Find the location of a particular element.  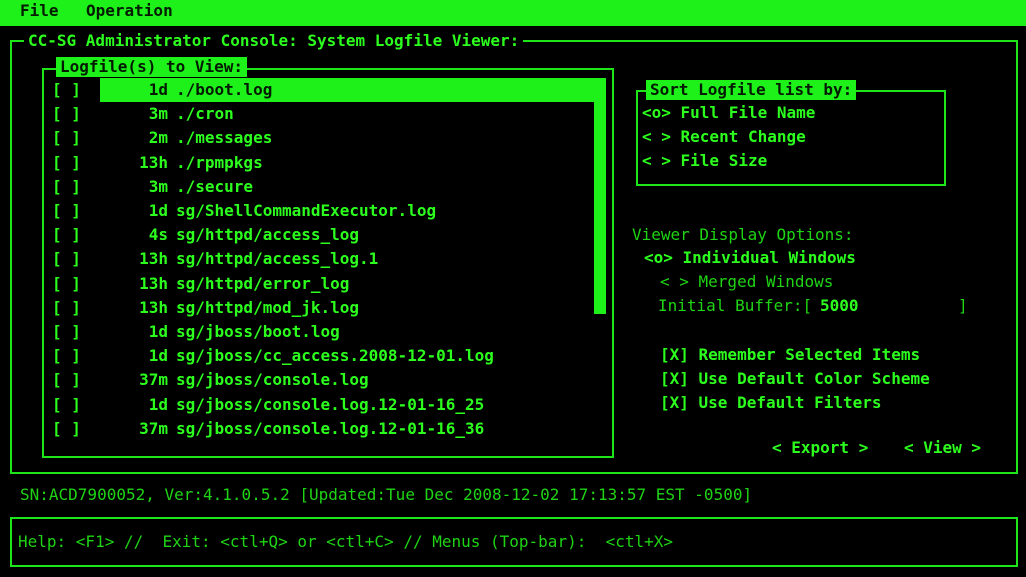

display-options-label: Viewer Display Options: is located at coordinates (743, 234).